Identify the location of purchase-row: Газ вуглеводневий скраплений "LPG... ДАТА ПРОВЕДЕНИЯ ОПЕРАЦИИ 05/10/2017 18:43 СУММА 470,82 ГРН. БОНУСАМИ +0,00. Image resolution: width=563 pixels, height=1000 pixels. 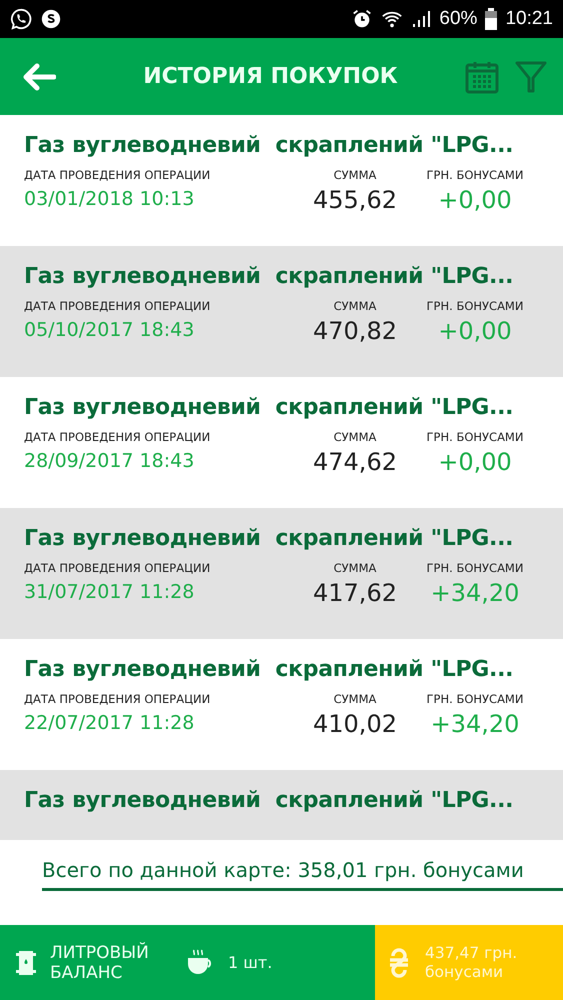
(281, 311).